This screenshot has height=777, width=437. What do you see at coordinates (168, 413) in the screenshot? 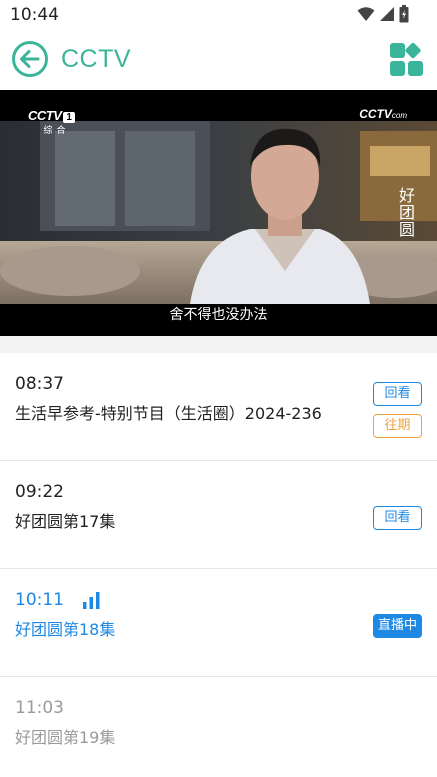
I see `program-title: 生活早参考-特别节目（生活圈）2024-236` at bounding box center [168, 413].